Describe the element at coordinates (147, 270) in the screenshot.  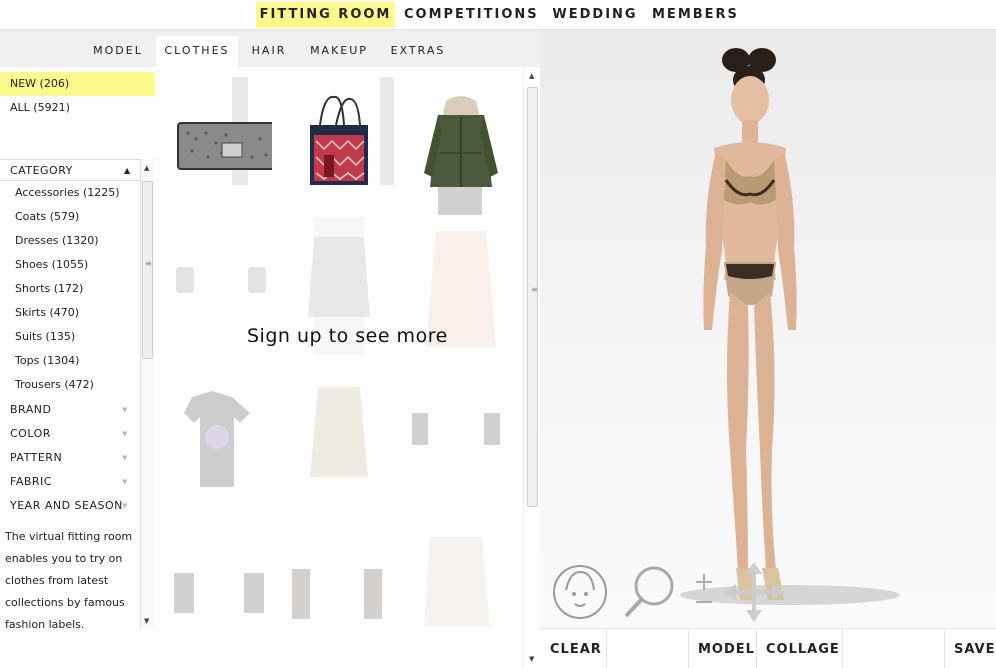
I see `category-scrollbar-thumb: ≡` at that location.